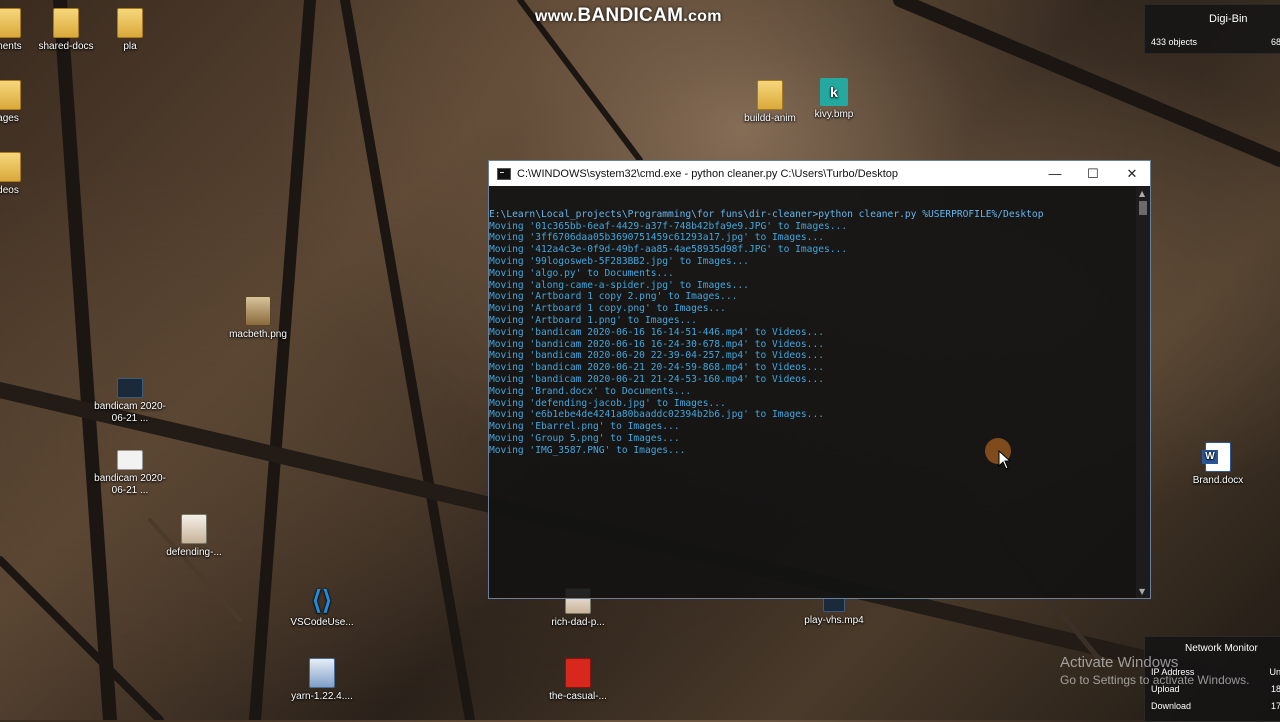 This screenshot has width=1280, height=722. Describe the element at coordinates (258, 311) in the screenshot. I see `image-icon` at that location.